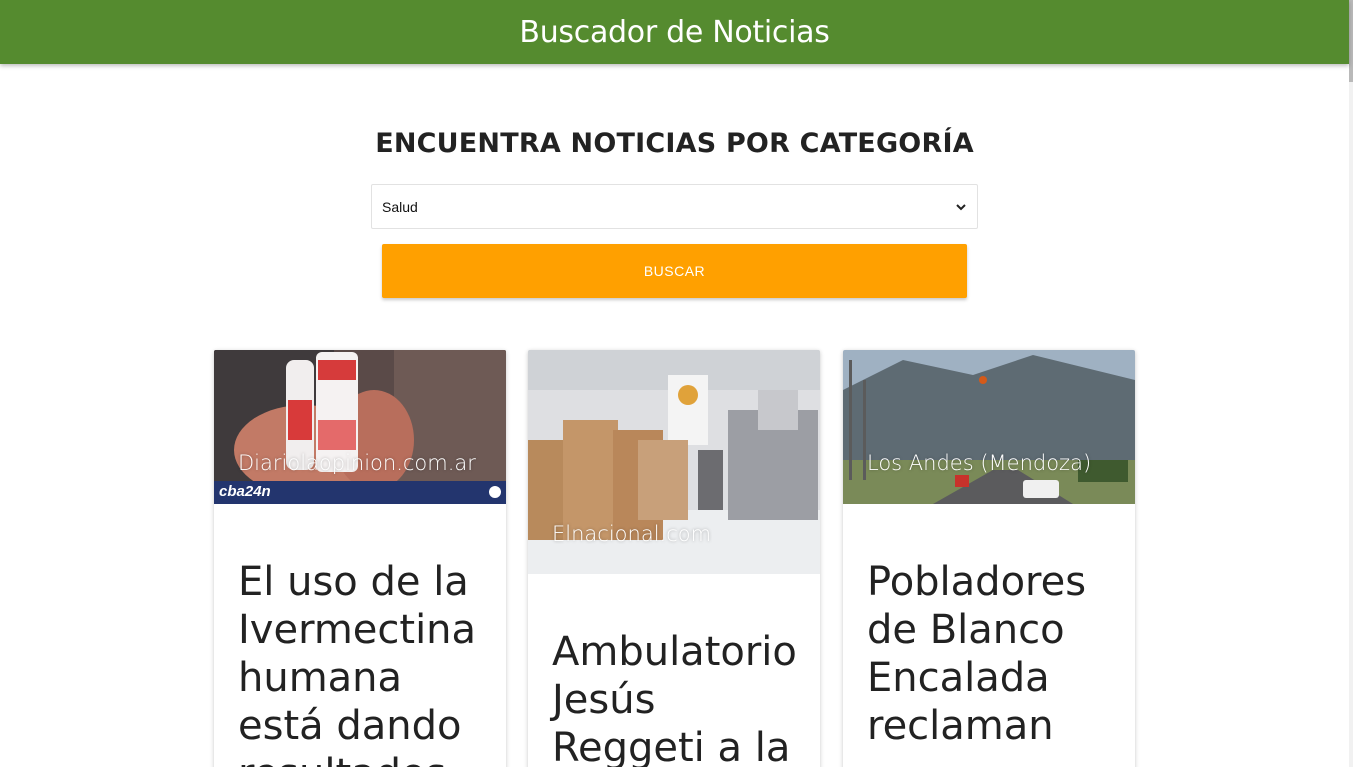 Image resolution: width=1353 pixels, height=767 pixels. Describe the element at coordinates (680, 697) in the screenshot. I see `news-title: Ambulatorio Jesús Reggeti a la` at that location.